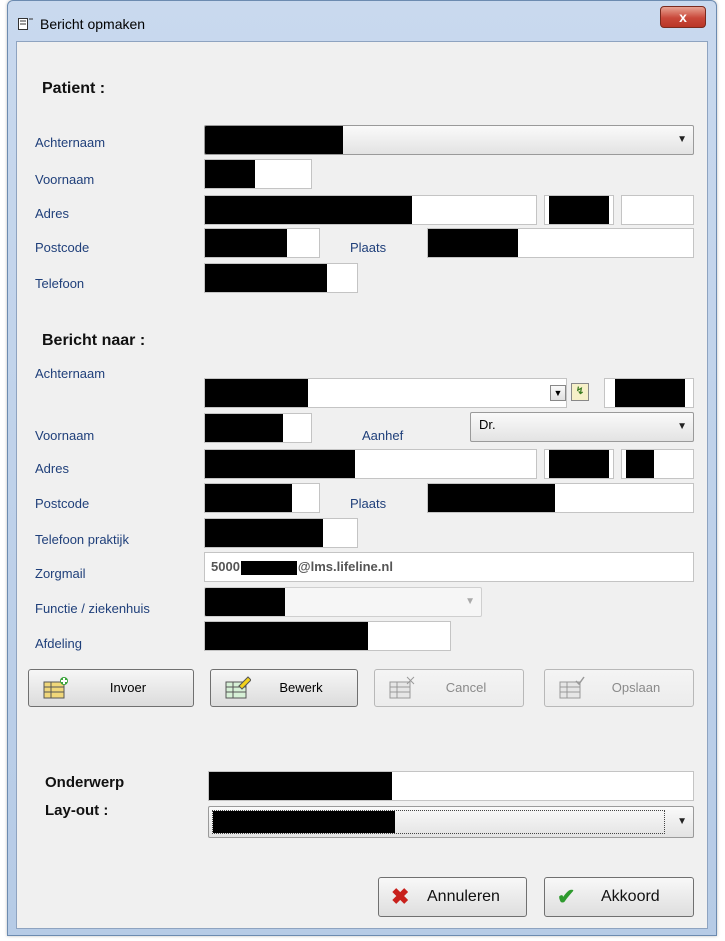 This screenshot has width=725, height=941. Describe the element at coordinates (70, 142) in the screenshot. I see `patient-achternaam-label: Achternaam` at that location.